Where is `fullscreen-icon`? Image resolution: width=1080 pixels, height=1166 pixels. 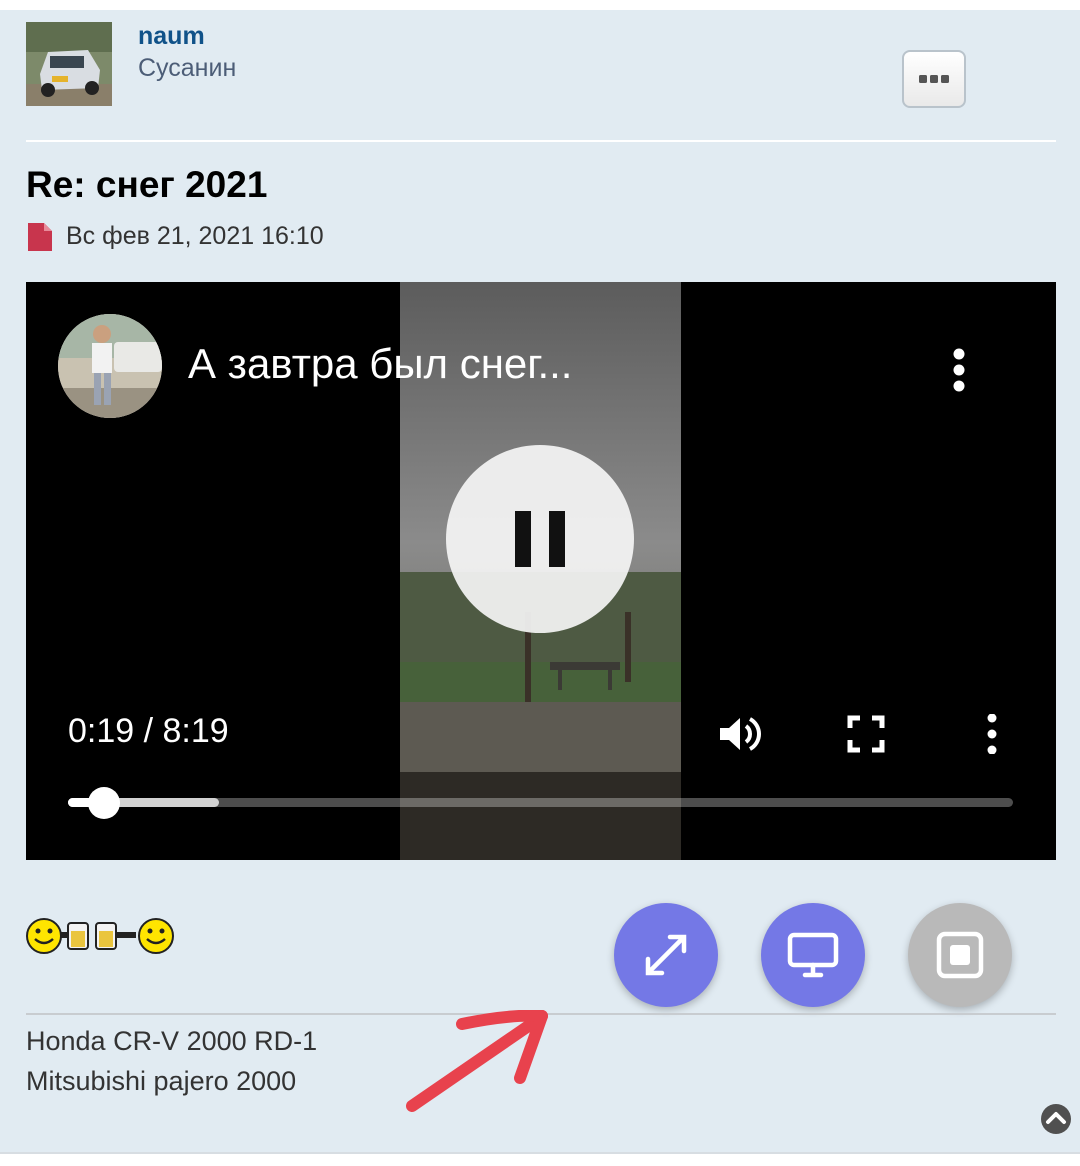
fullscreen-icon is located at coordinates (866, 734).